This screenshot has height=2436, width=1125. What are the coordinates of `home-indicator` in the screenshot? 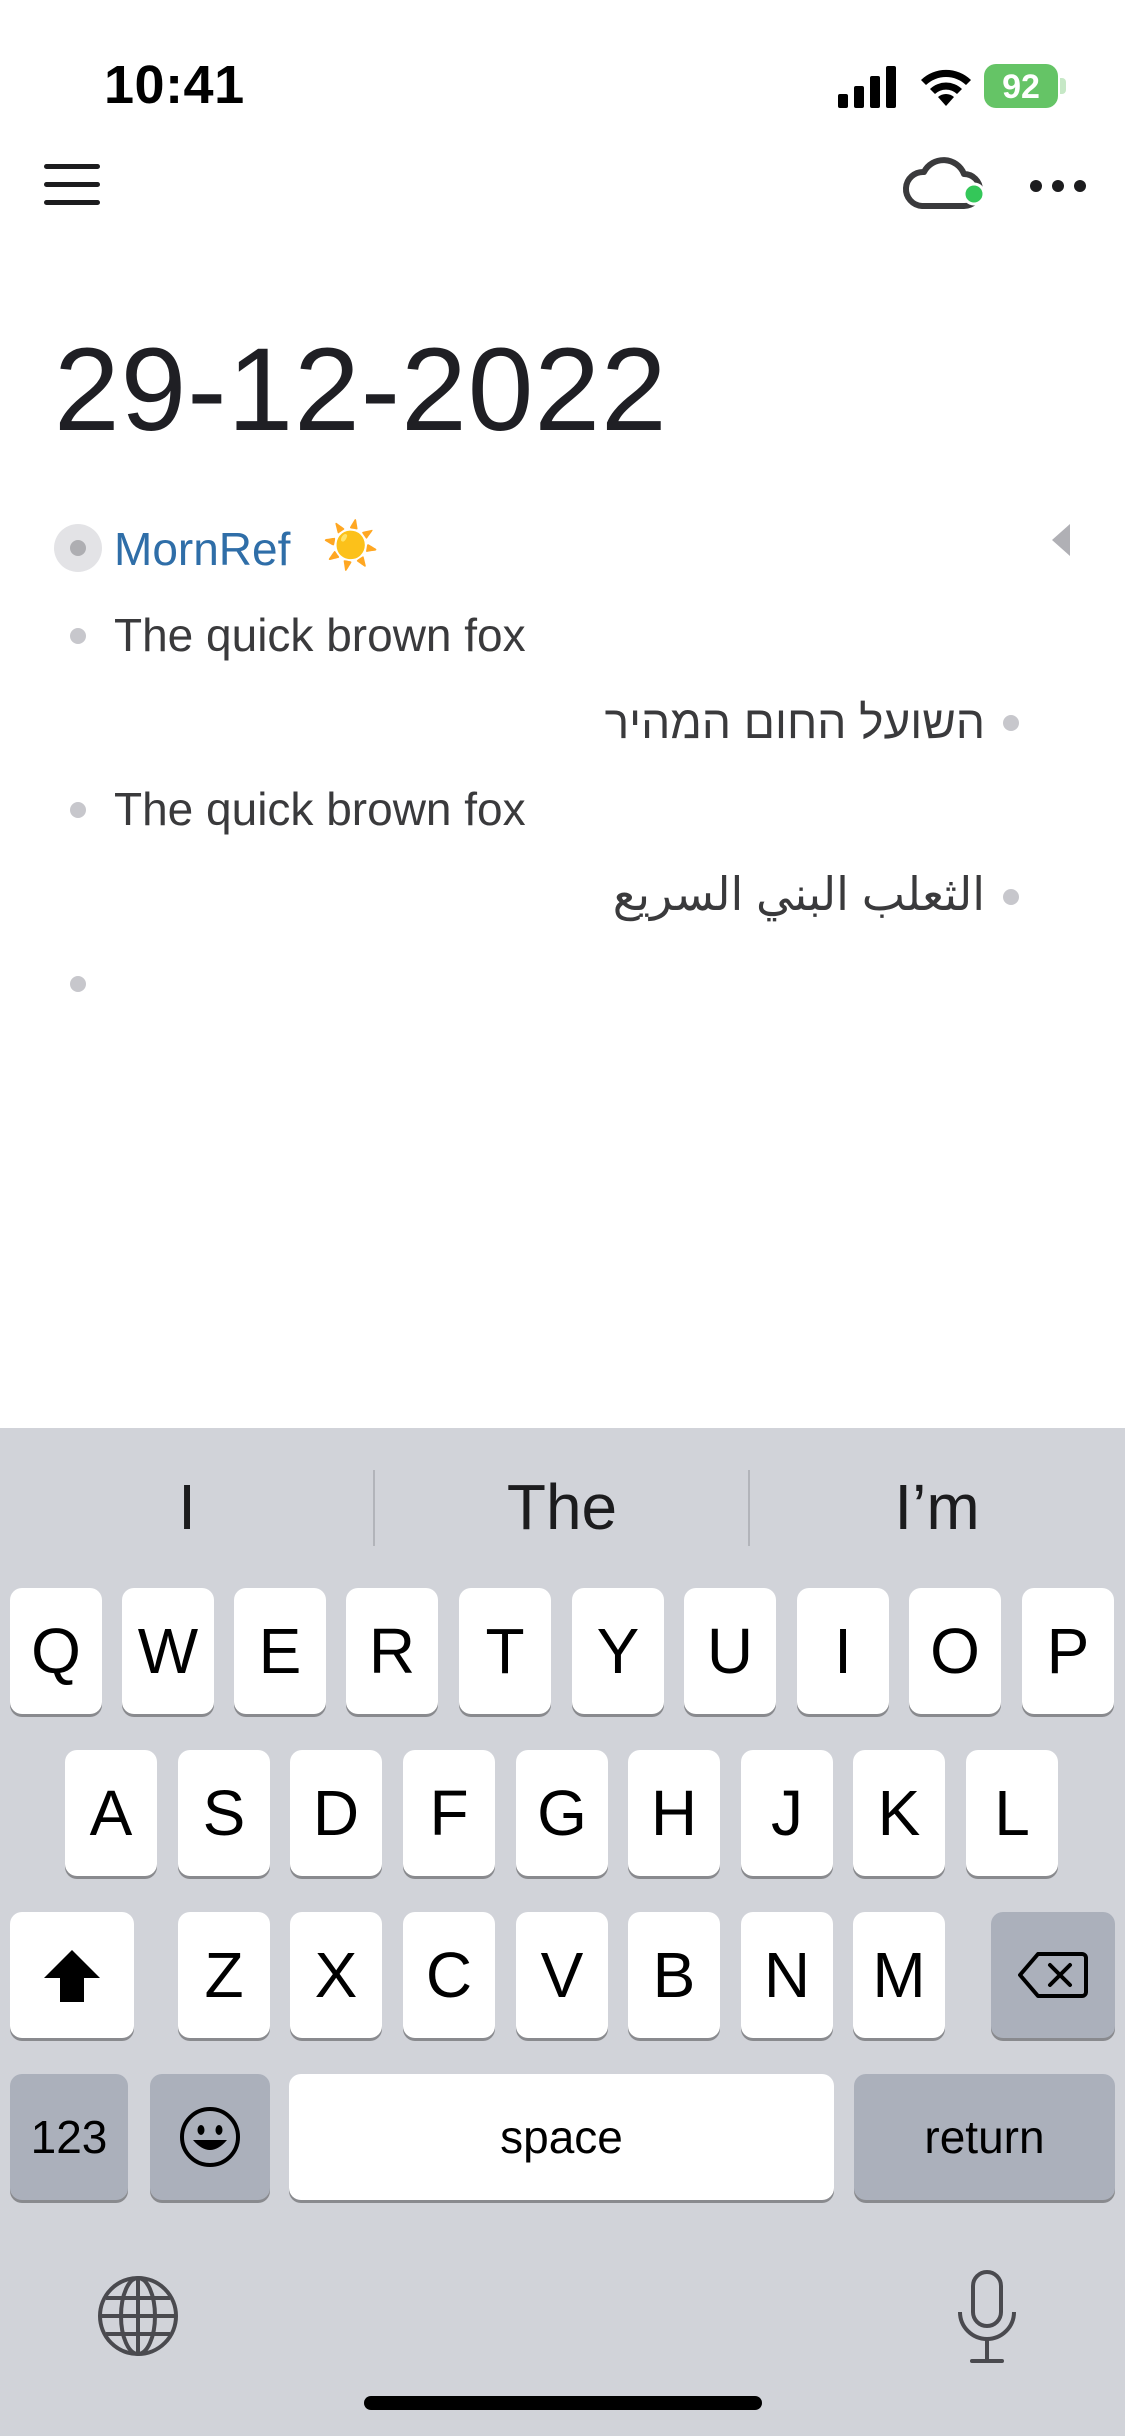 It's located at (563, 2403).